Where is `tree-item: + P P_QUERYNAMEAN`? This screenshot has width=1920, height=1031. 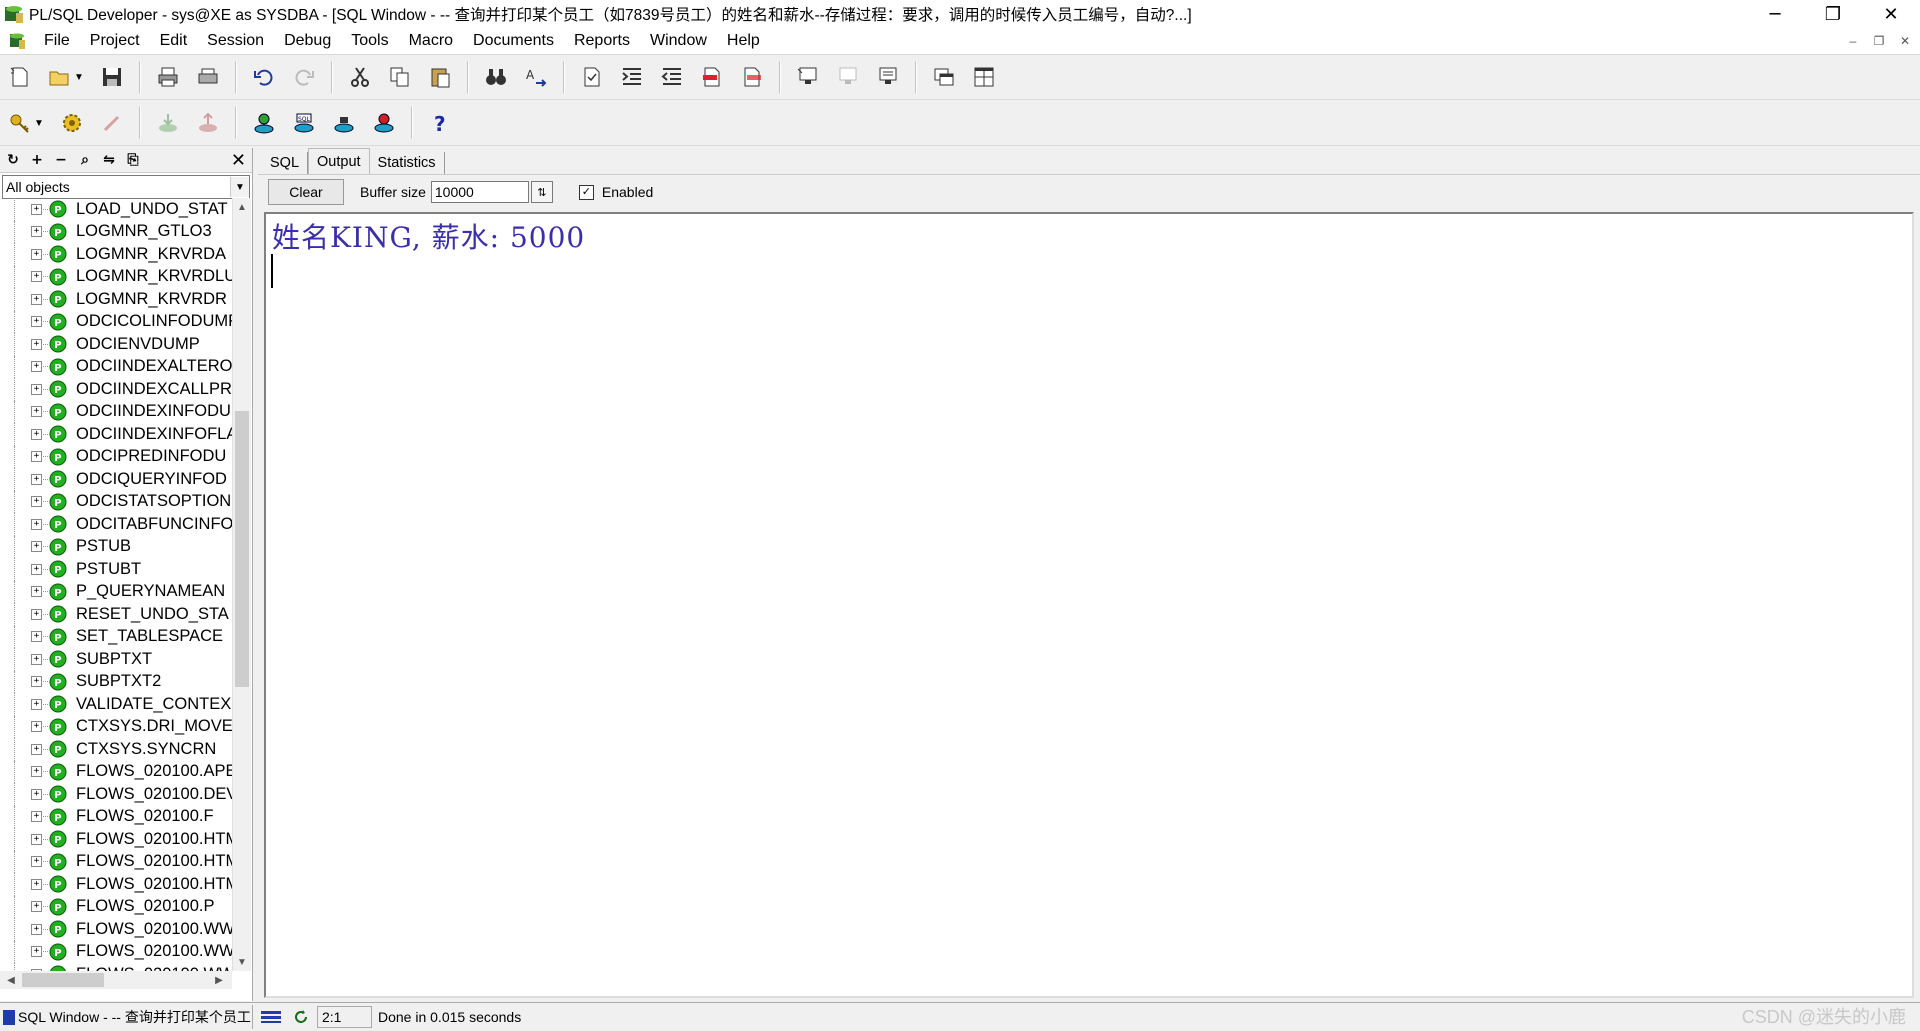
tree-item: + P P_QUERYNAMEAN is located at coordinates (116, 591).